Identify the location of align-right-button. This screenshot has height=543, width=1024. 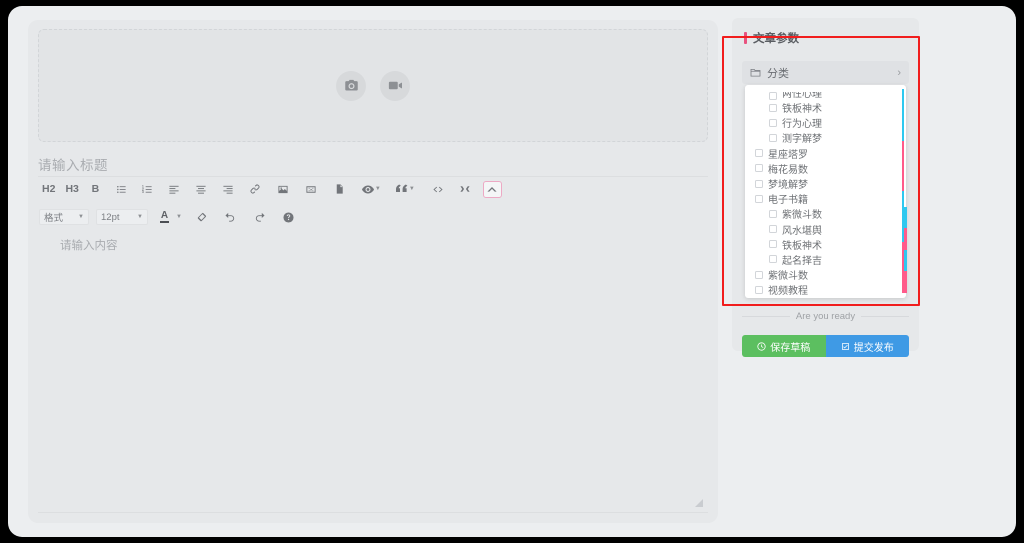
(228, 189).